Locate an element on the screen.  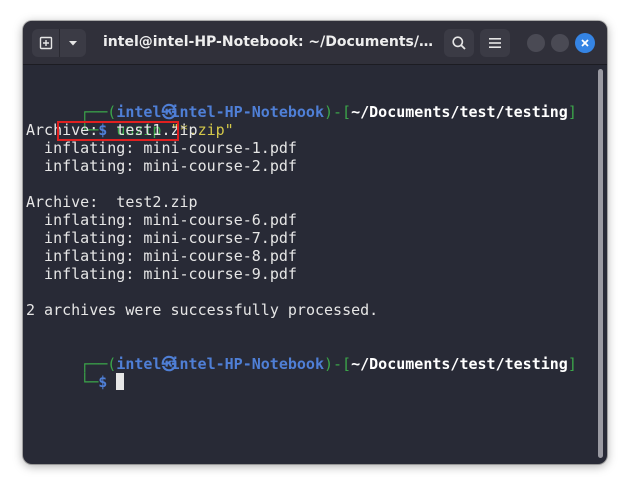
output-line: Archive: test1.zip is located at coordinates (112, 130).